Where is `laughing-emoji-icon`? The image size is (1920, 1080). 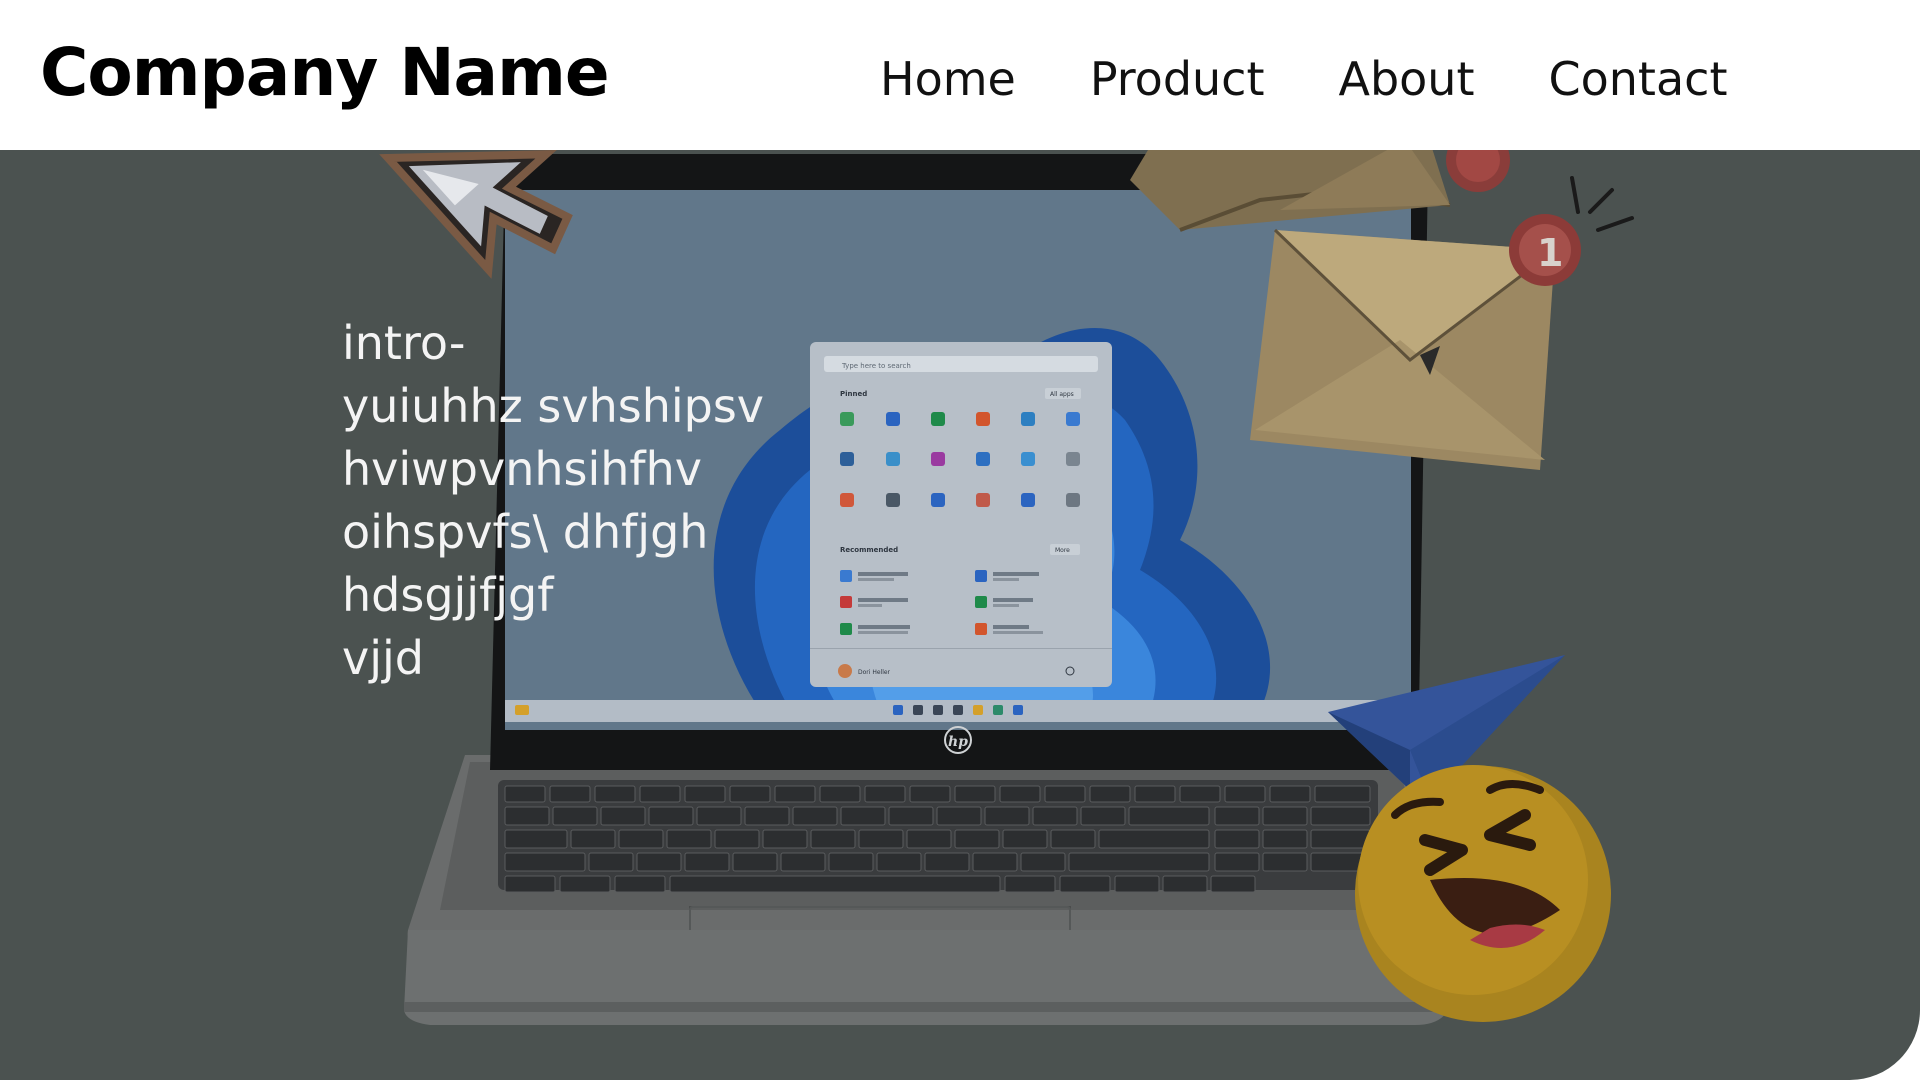
laughing-emoji-icon is located at coordinates (1483, 893).